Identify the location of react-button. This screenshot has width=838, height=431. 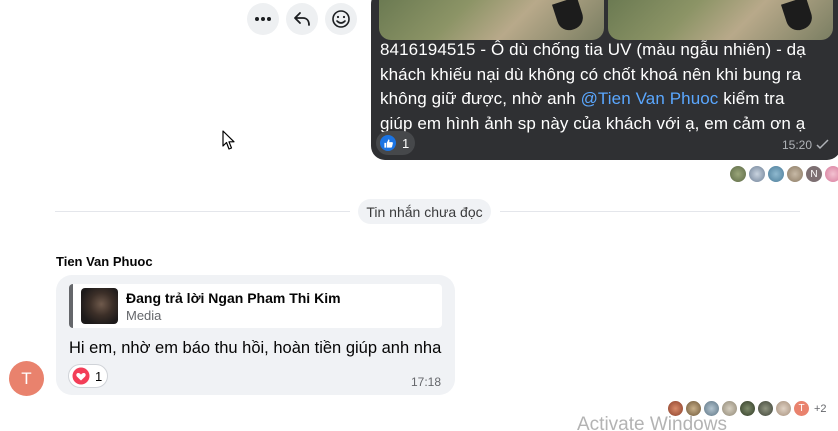
(341, 19).